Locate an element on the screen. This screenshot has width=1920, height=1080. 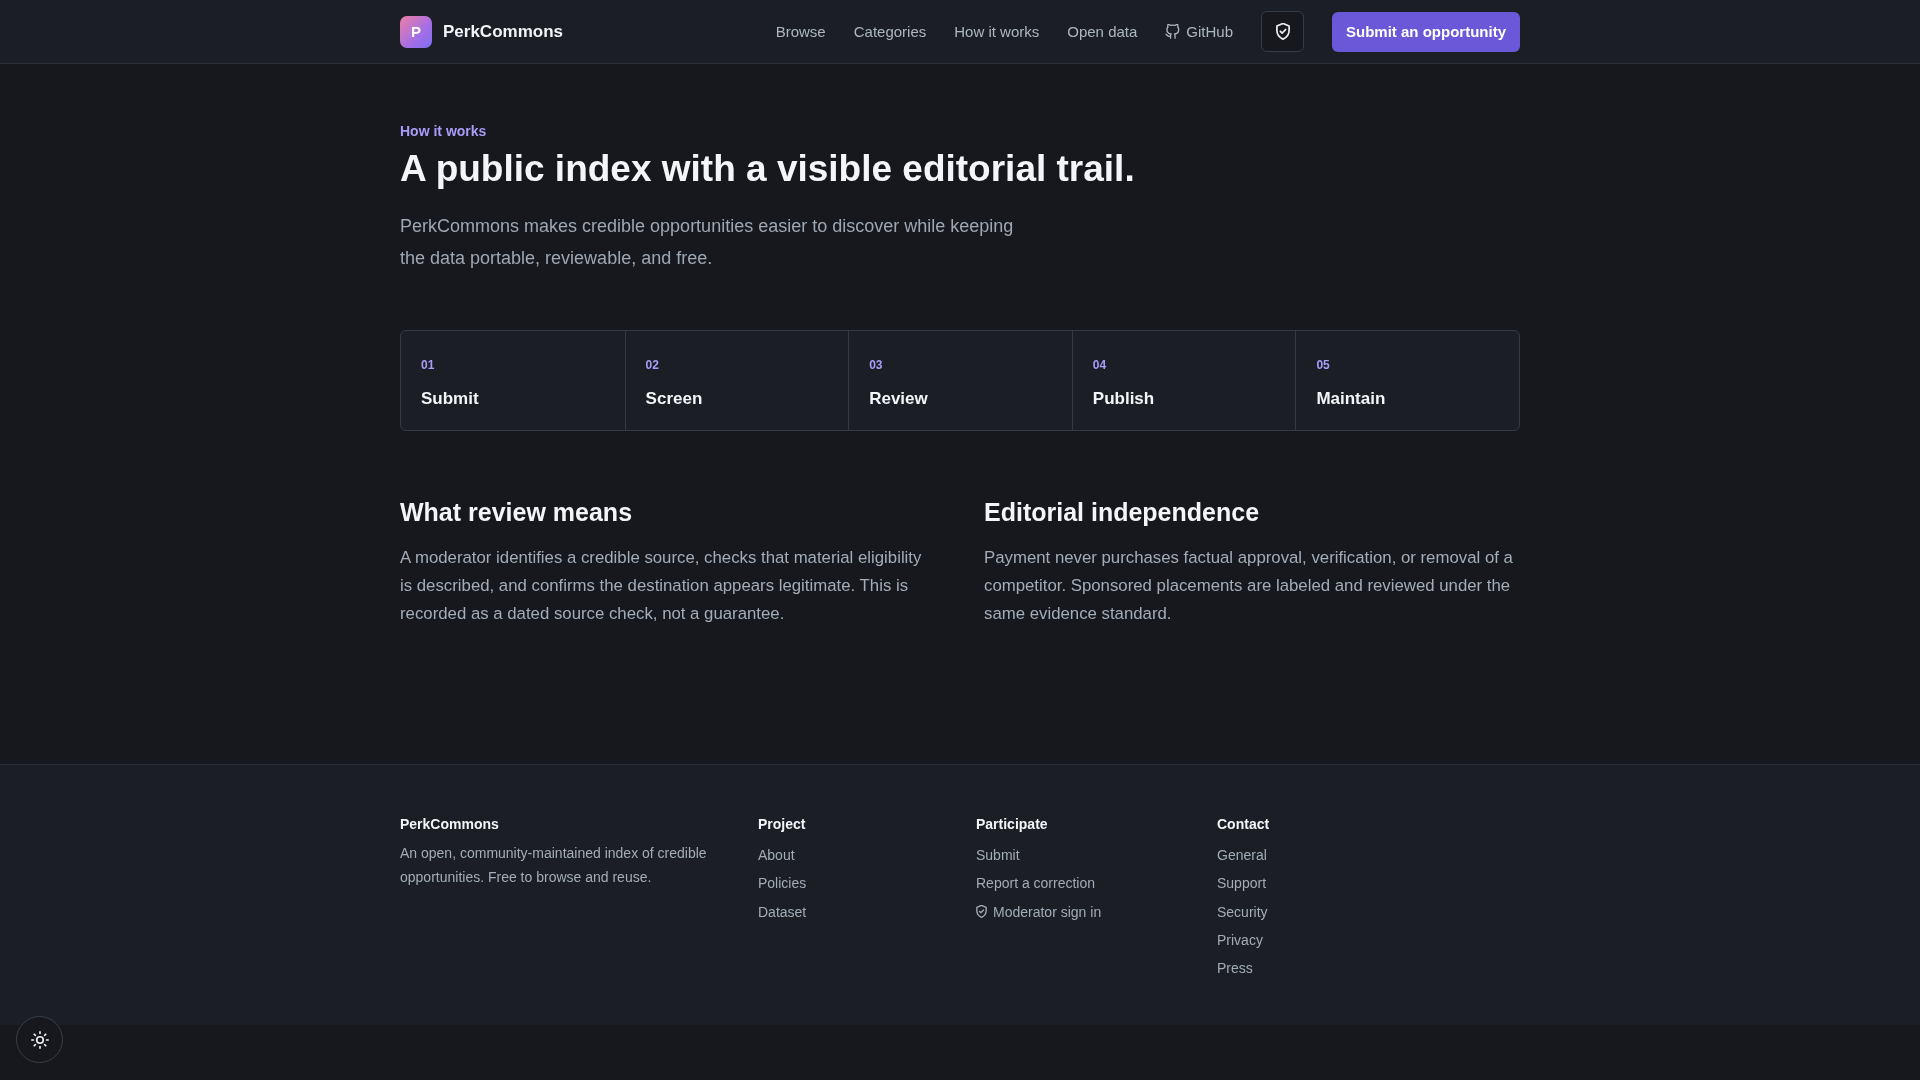
section-heading: Editorial independence is located at coordinates (1122, 512).